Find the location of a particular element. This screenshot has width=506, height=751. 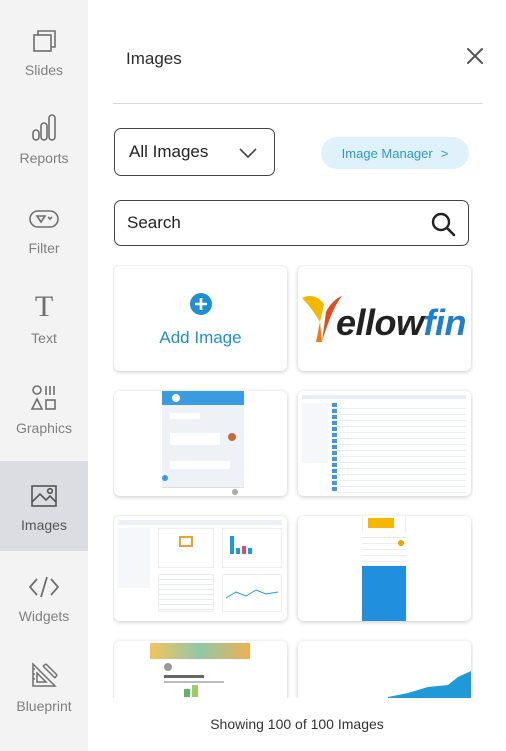

mini-line-chart is located at coordinates (252, 594).